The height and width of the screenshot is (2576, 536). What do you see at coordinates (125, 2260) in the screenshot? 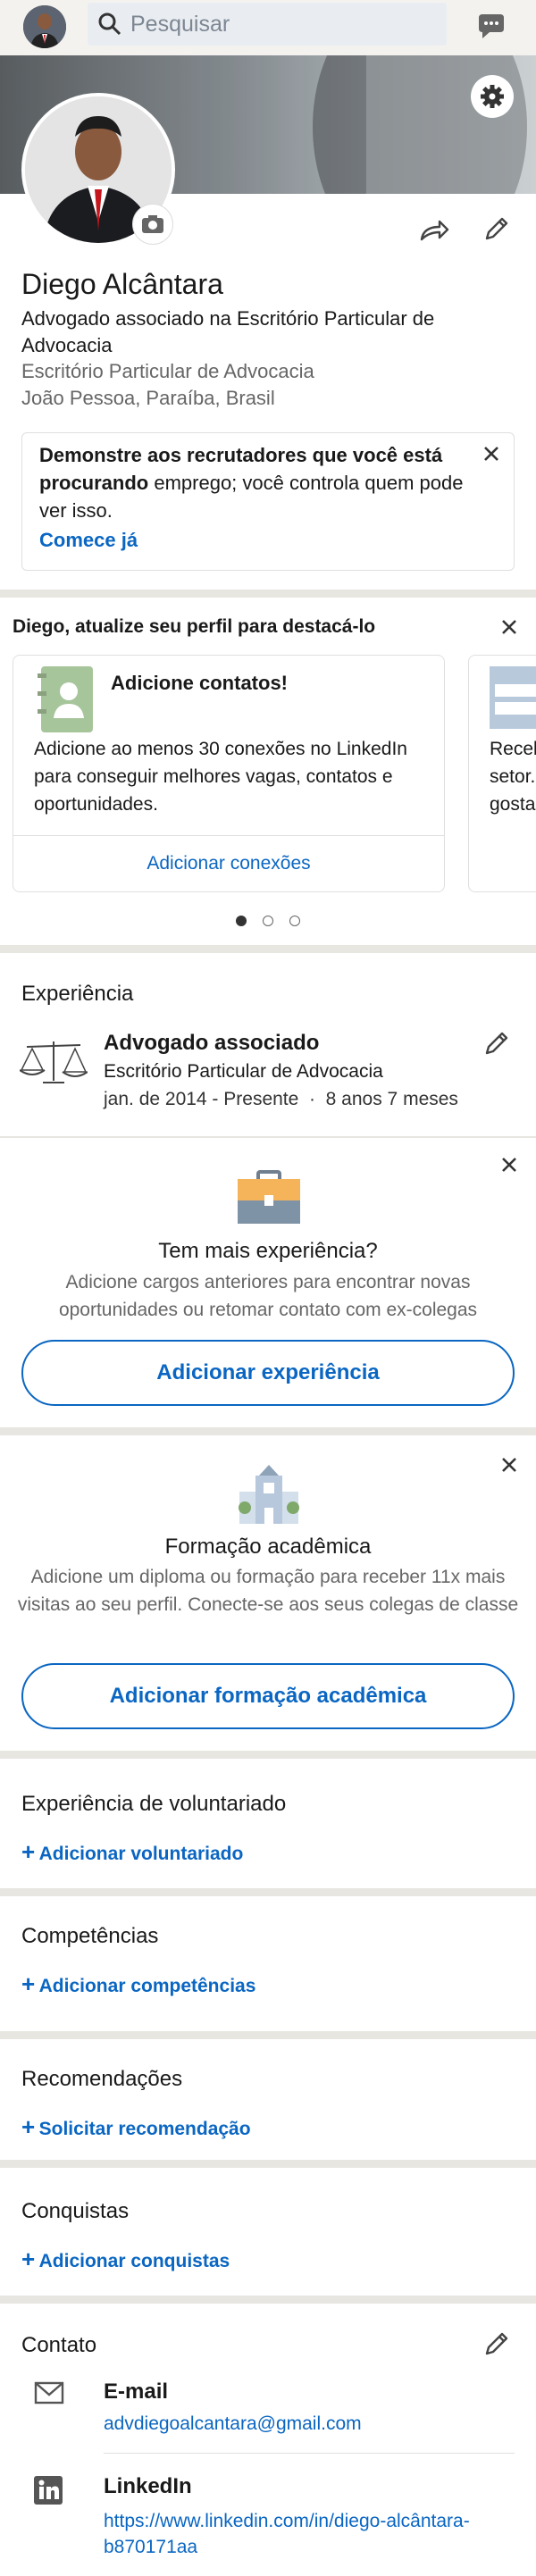
I see `add-achievements-link: + Adicionar conquistas` at bounding box center [125, 2260].